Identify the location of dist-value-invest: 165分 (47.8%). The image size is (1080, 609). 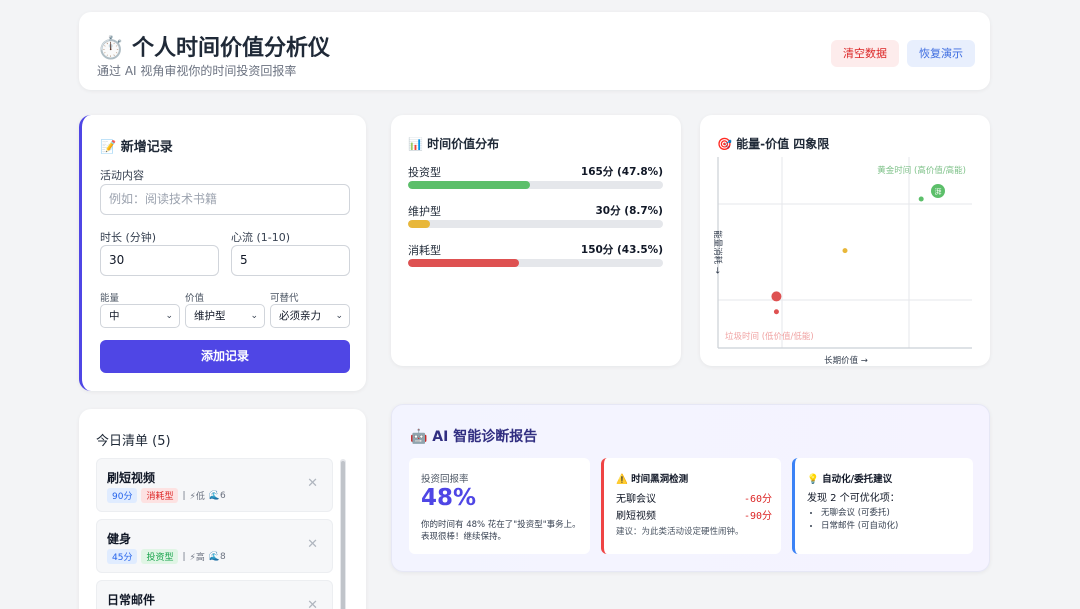
(621, 172).